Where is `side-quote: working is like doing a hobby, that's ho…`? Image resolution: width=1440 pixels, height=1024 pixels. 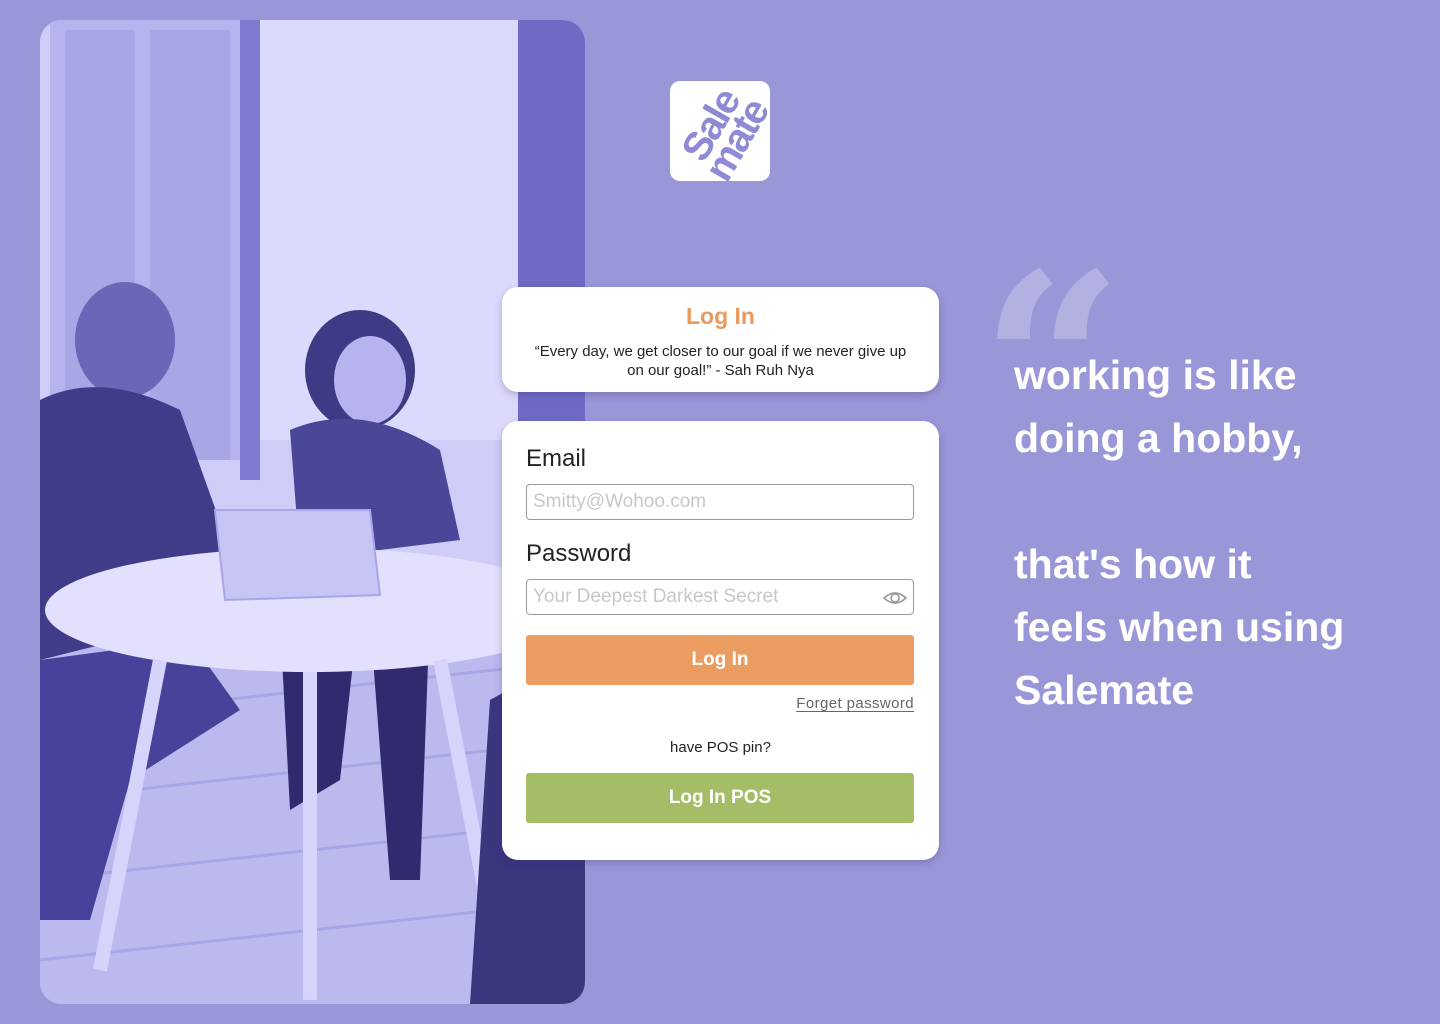 side-quote: working is like doing a hobby, that's ho… is located at coordinates (1214, 533).